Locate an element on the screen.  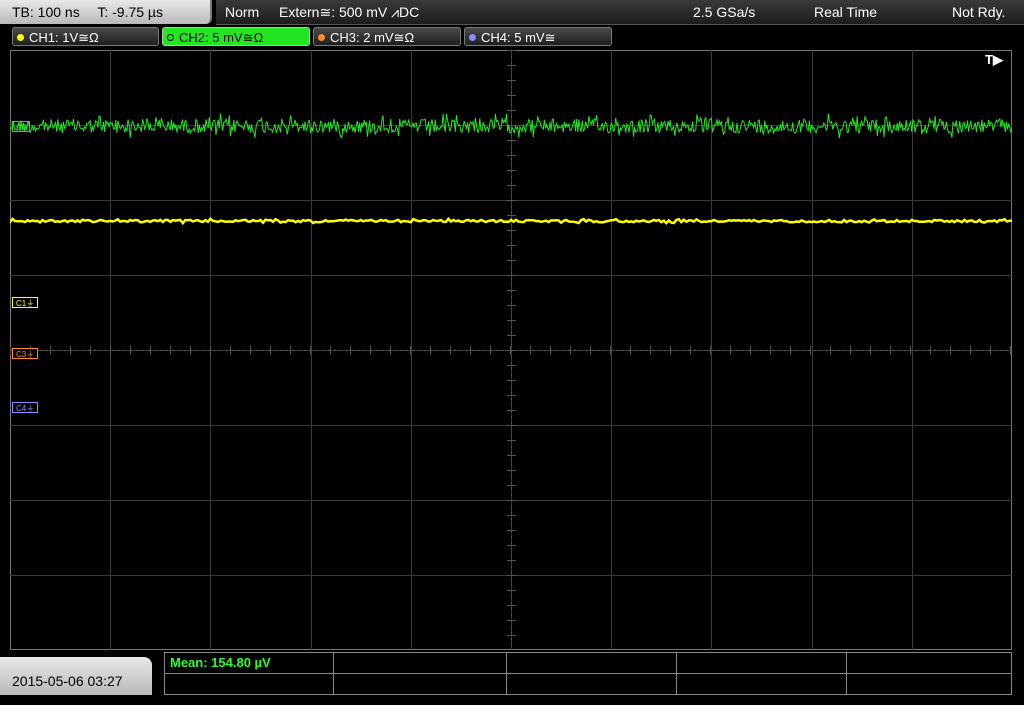
ch4-ground-marker: C4⏚ is located at coordinates (25, 407).